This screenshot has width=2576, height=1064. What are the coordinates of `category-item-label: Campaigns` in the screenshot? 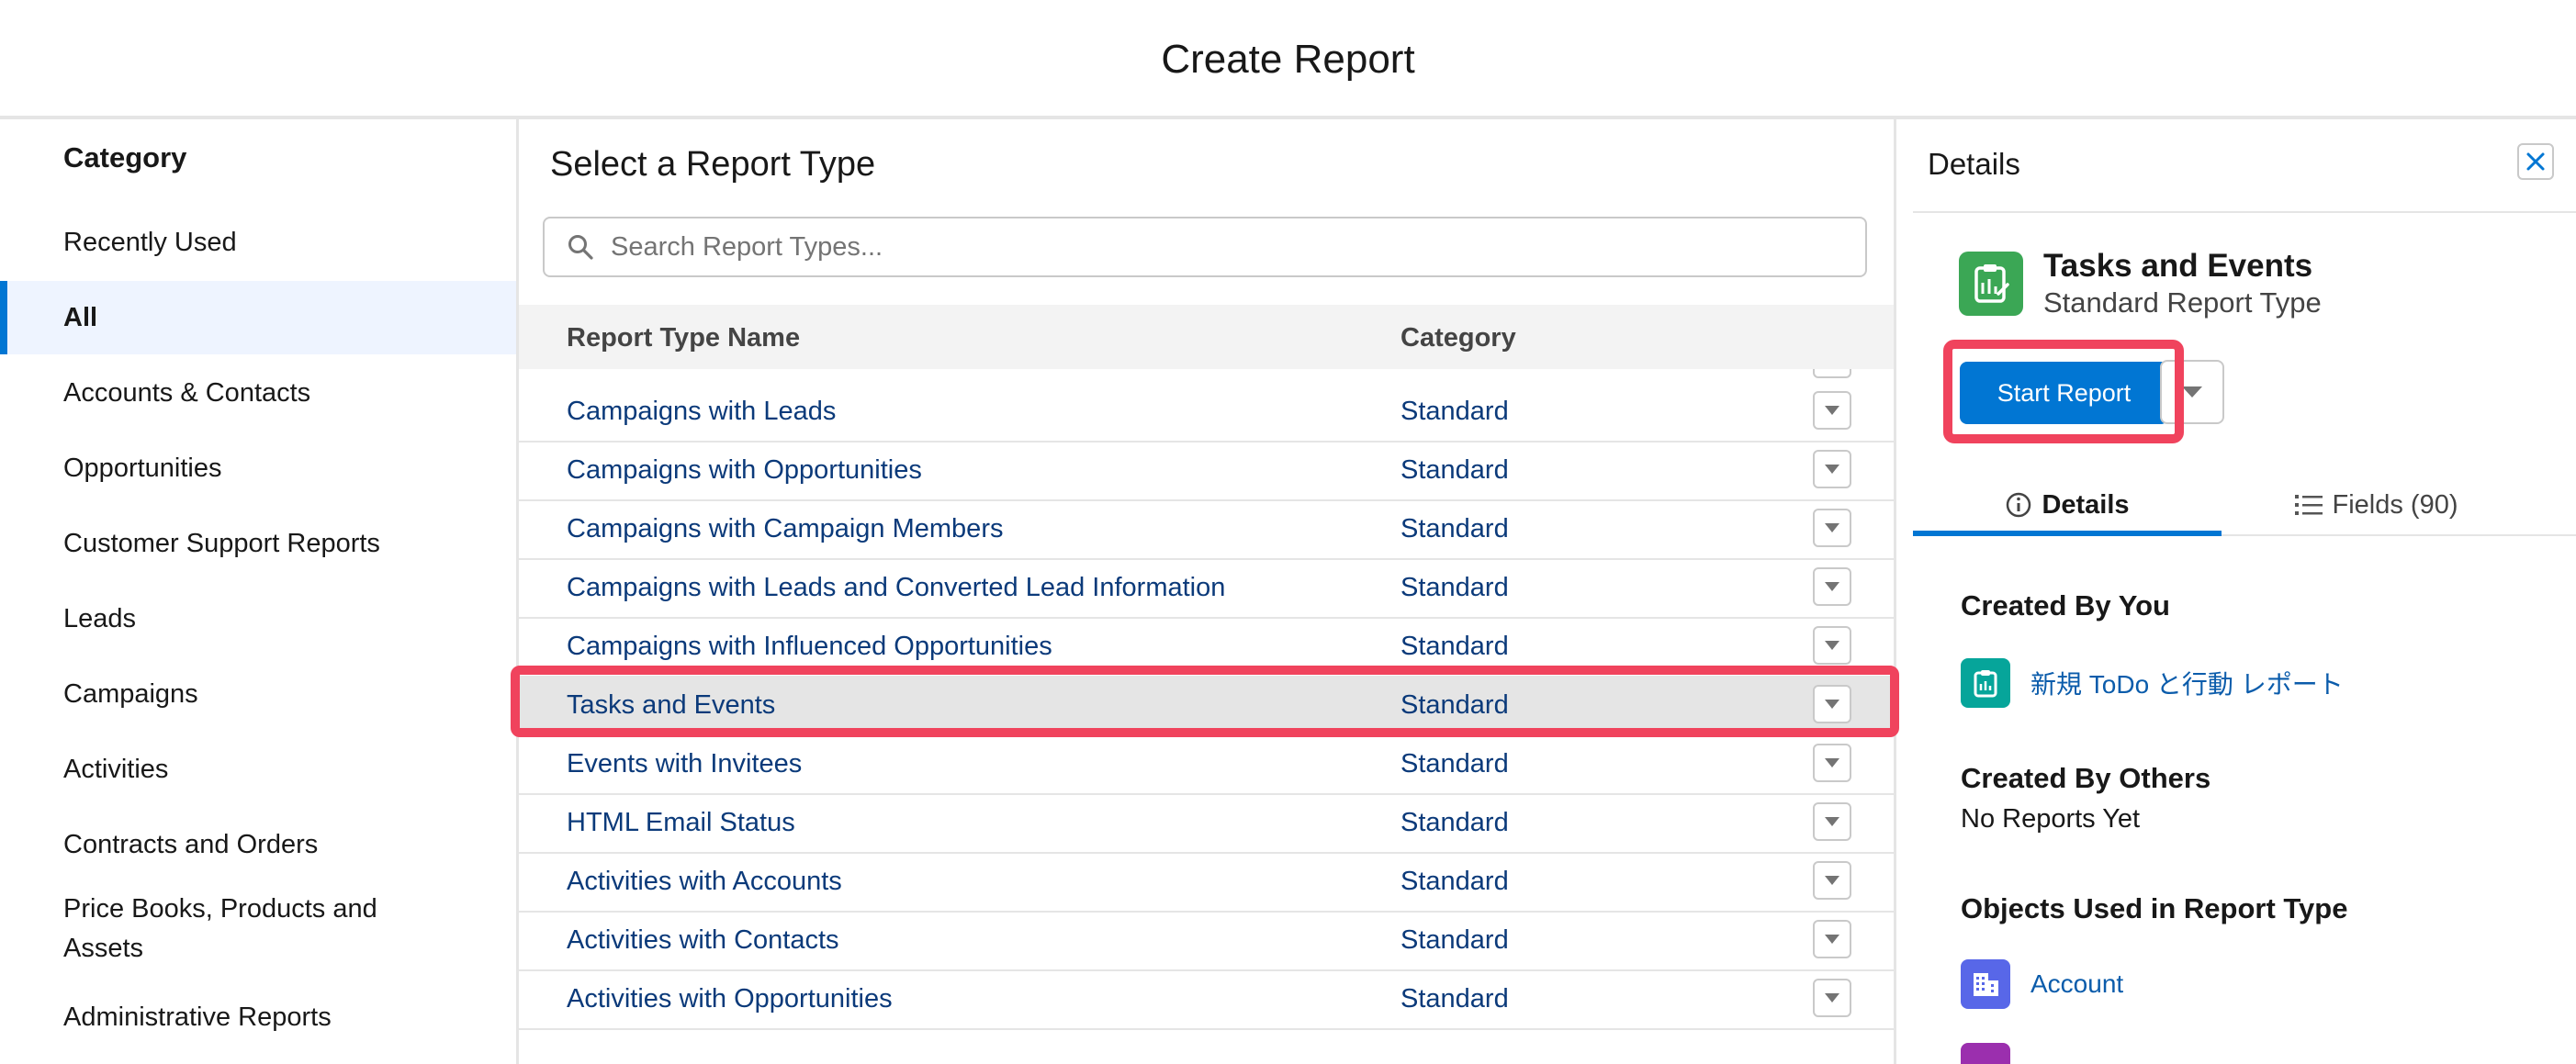 It's located at (130, 693).